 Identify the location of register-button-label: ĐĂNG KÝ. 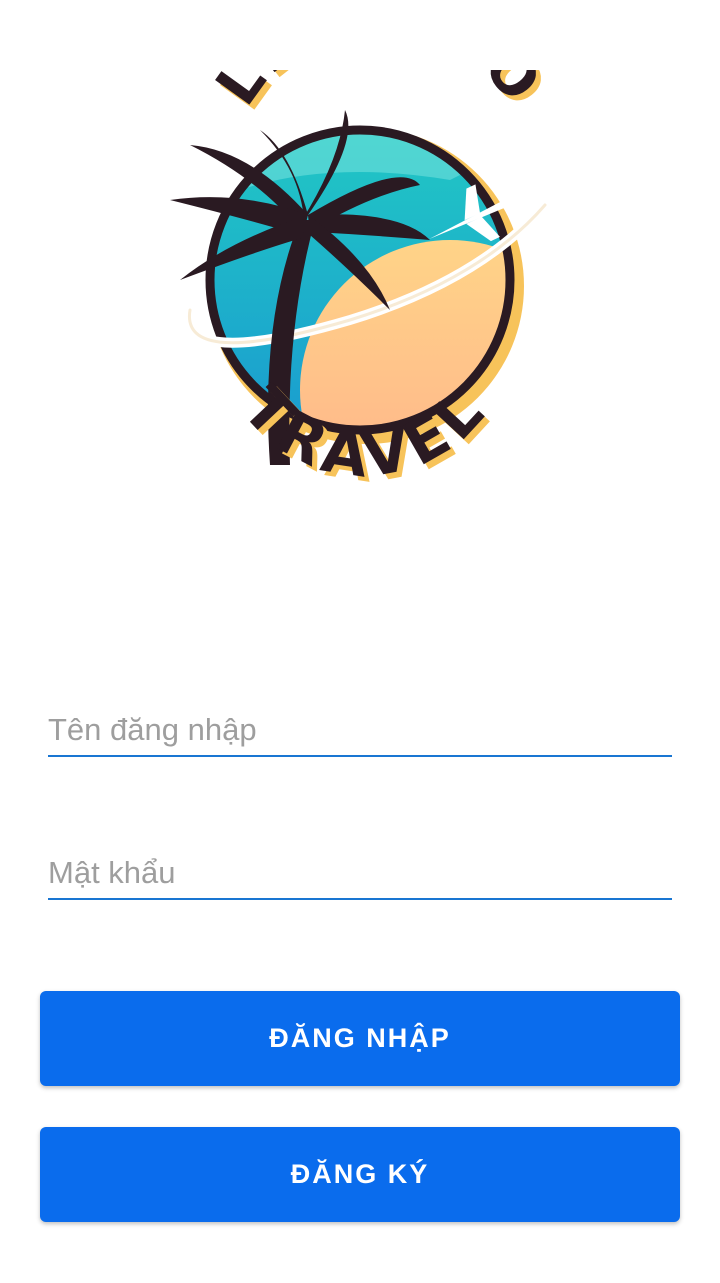
(360, 1174).